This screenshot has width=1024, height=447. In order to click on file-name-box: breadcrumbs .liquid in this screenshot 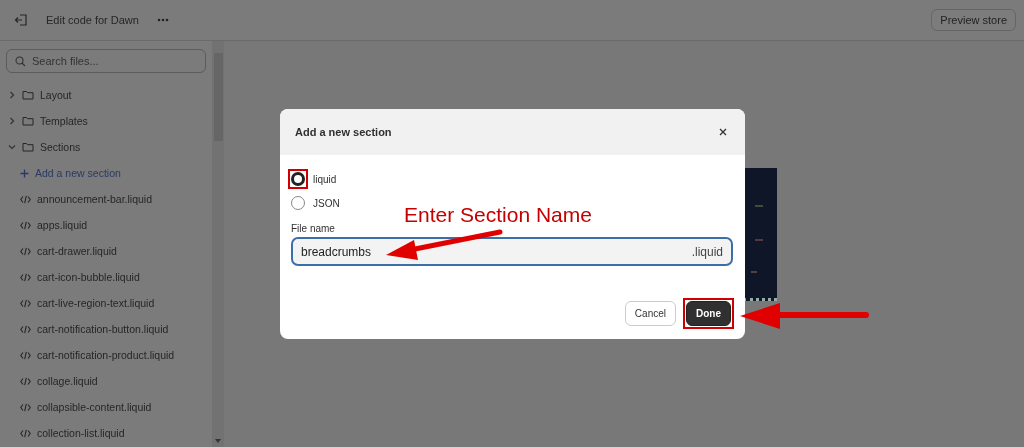, I will do `click(512, 251)`.